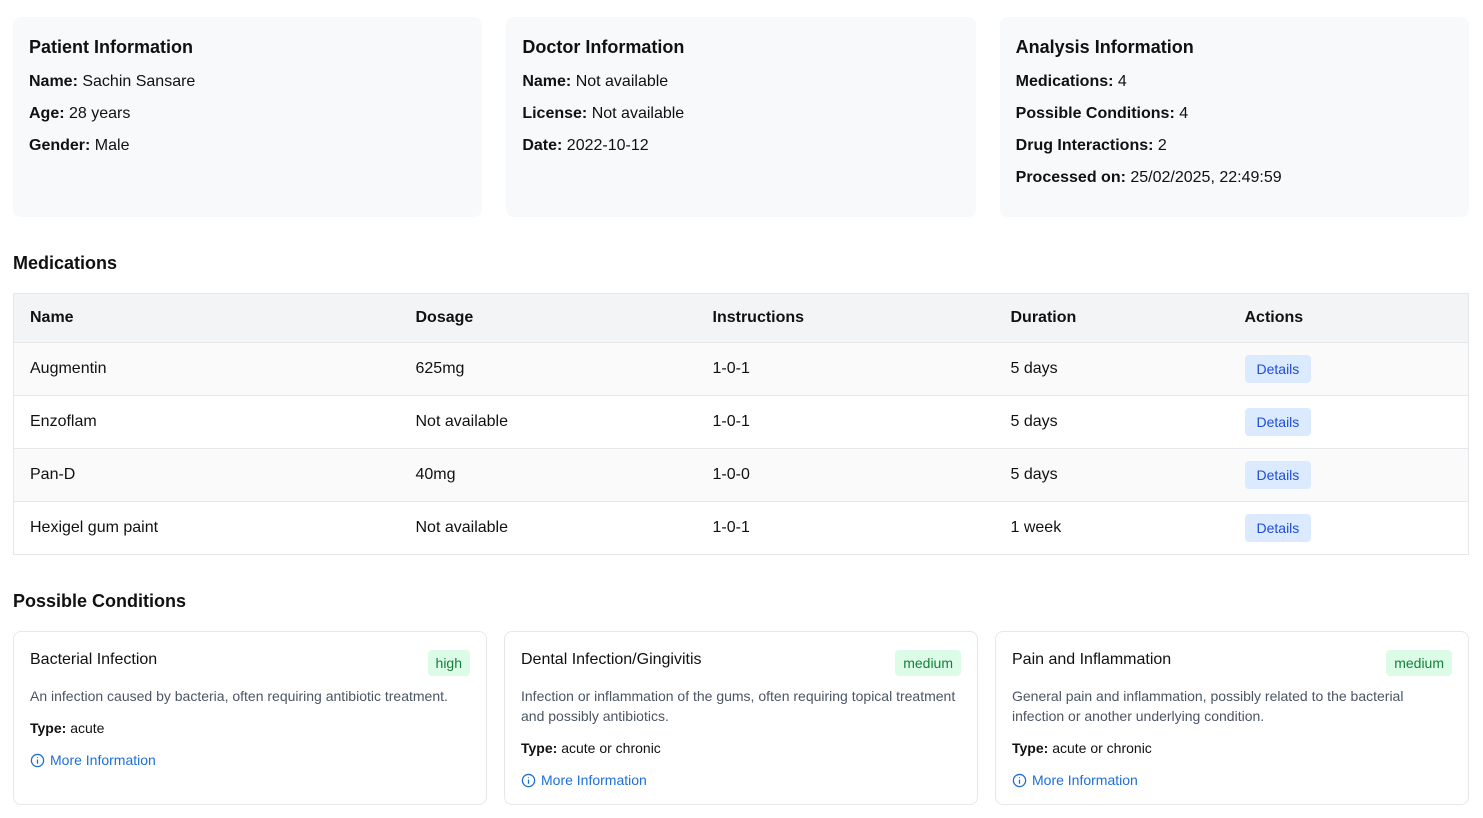 Image resolution: width=1483 pixels, height=818 pixels. I want to click on table-row: Pan-D 40mg 1-0-0 5 days Details, so click(741, 475).